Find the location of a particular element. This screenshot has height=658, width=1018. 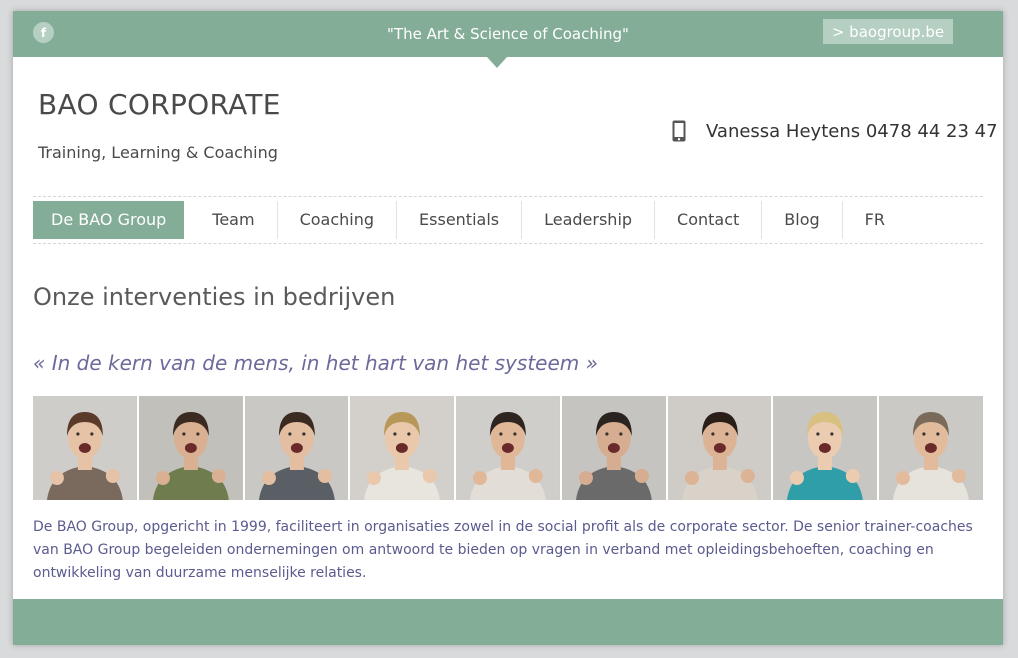

nav-item-fr: FR is located at coordinates (874, 220).